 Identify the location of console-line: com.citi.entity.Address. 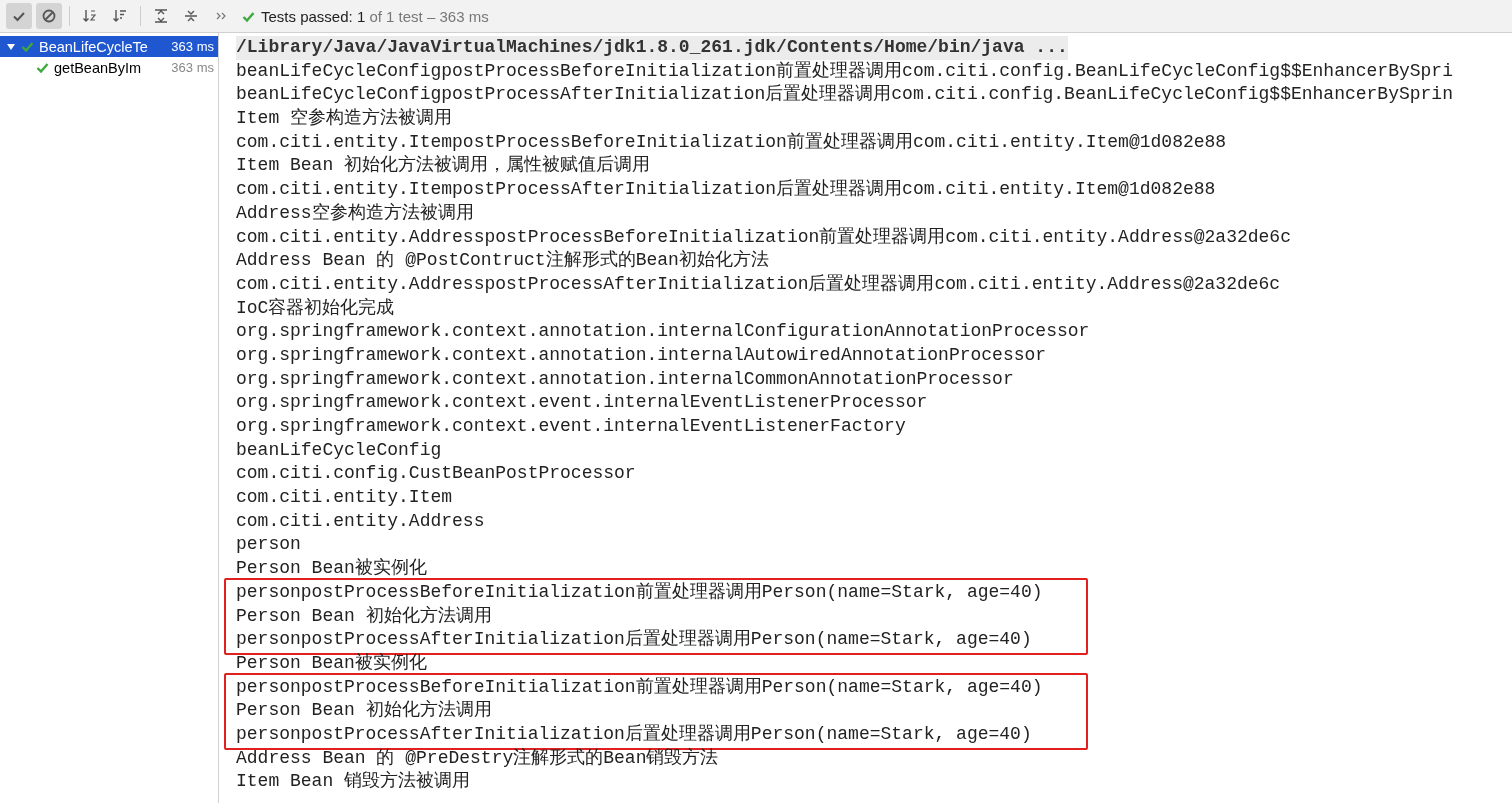
(361, 521).